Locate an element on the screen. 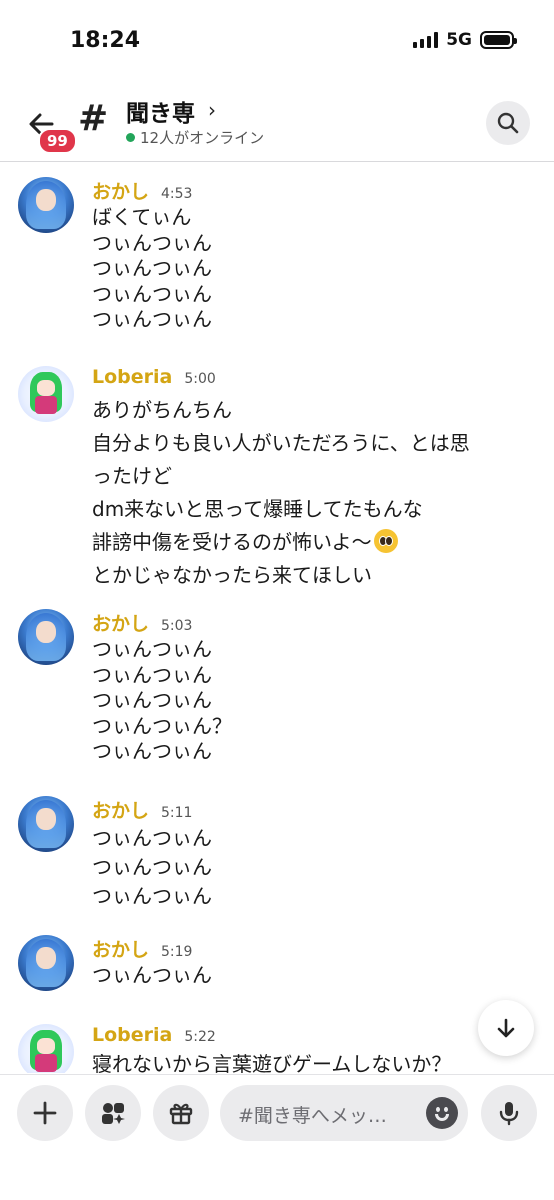 The image size is (554, 1200). gift-button is located at coordinates (181, 1113).